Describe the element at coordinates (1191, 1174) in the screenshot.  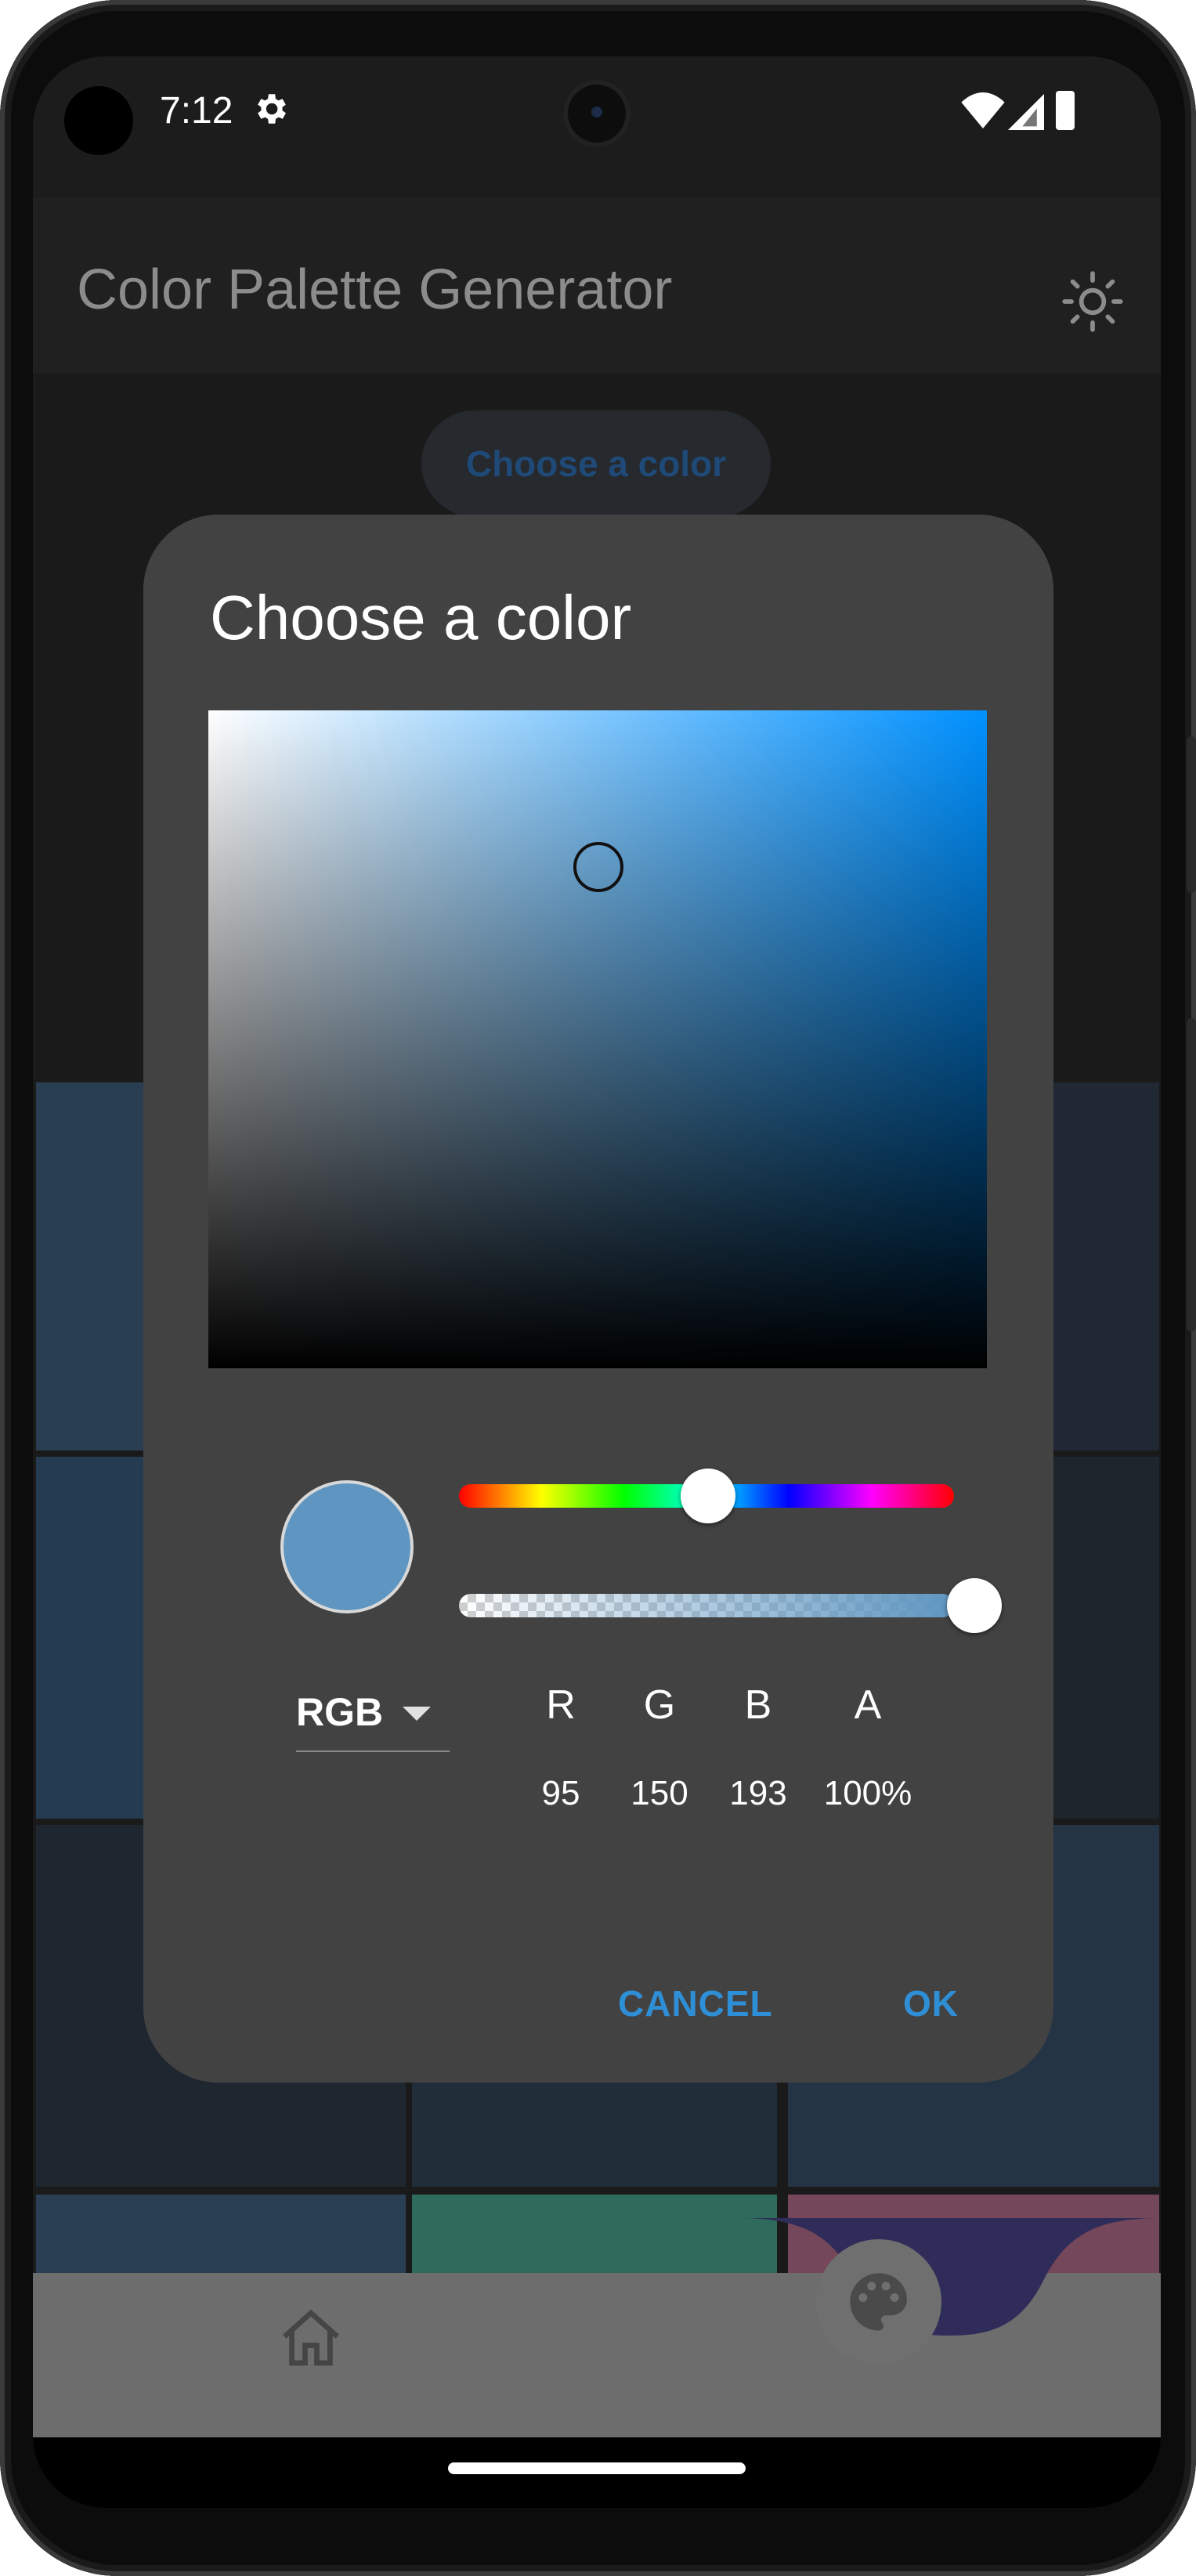
I see `volume-button` at that location.